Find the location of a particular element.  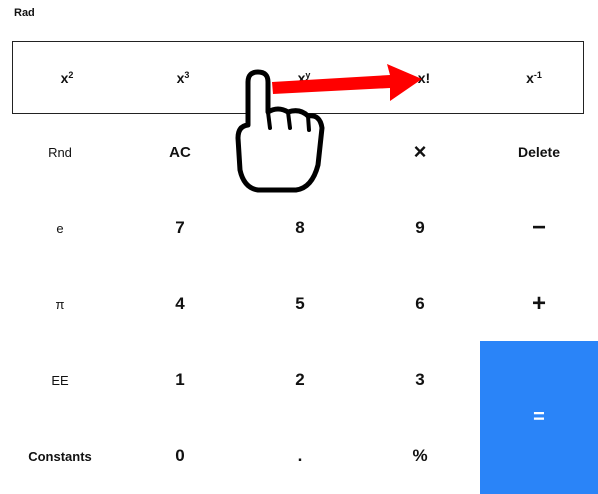

x-squared-exponent: 2 is located at coordinates (71, 74).